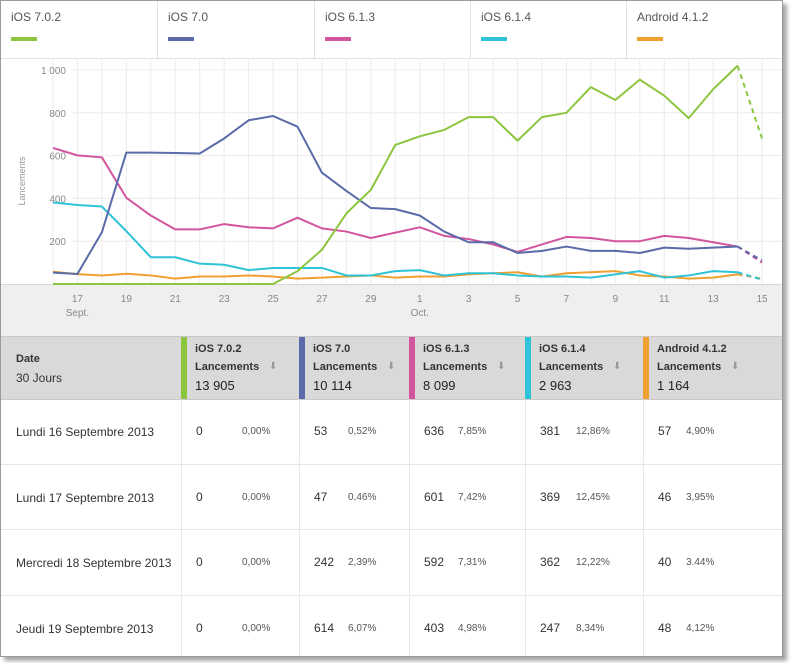 Image resolution: width=793 pixels, height=663 pixels. What do you see at coordinates (550, 496) in the screenshot?
I see `value-text: 369` at bounding box center [550, 496].